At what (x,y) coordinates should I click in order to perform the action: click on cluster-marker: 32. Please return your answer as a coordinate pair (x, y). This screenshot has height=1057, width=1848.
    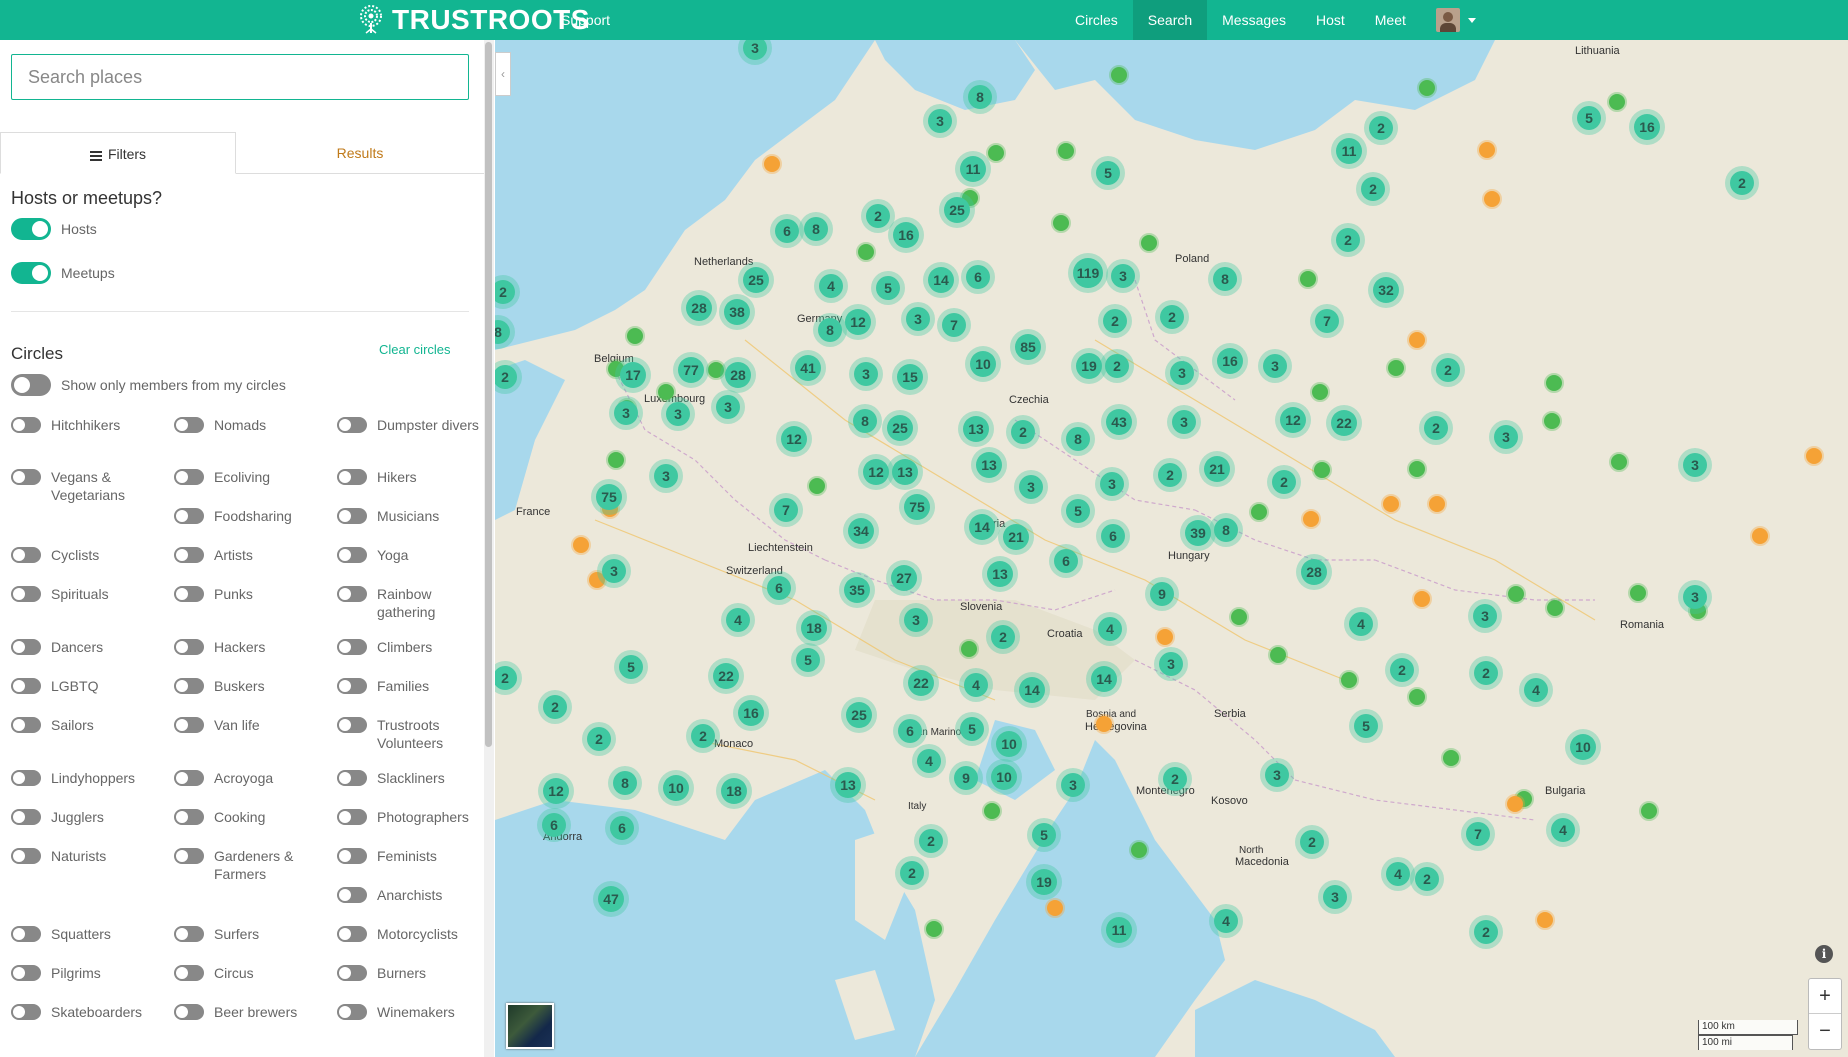
    Looking at the image, I should click on (1386, 290).